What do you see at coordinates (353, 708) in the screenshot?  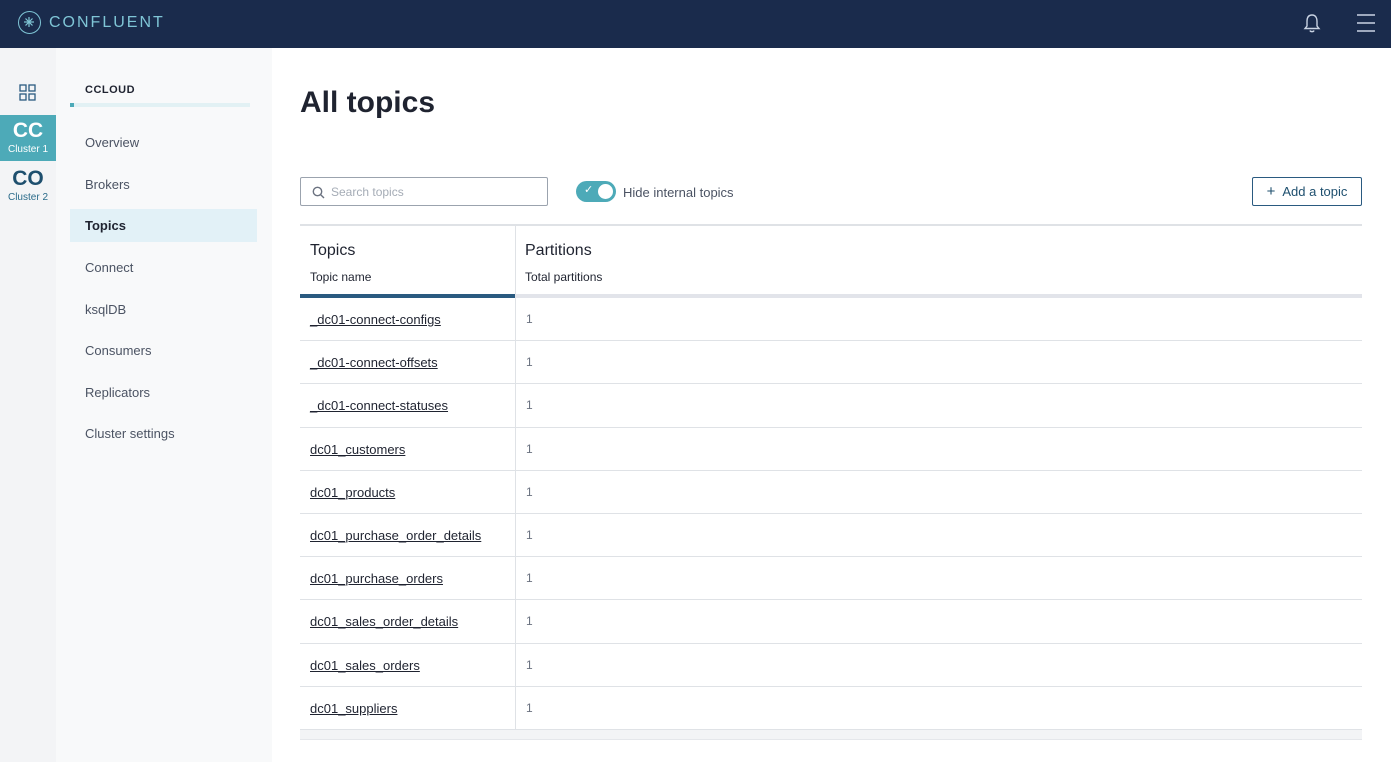 I see `topic-link: dc01_suppliers` at bounding box center [353, 708].